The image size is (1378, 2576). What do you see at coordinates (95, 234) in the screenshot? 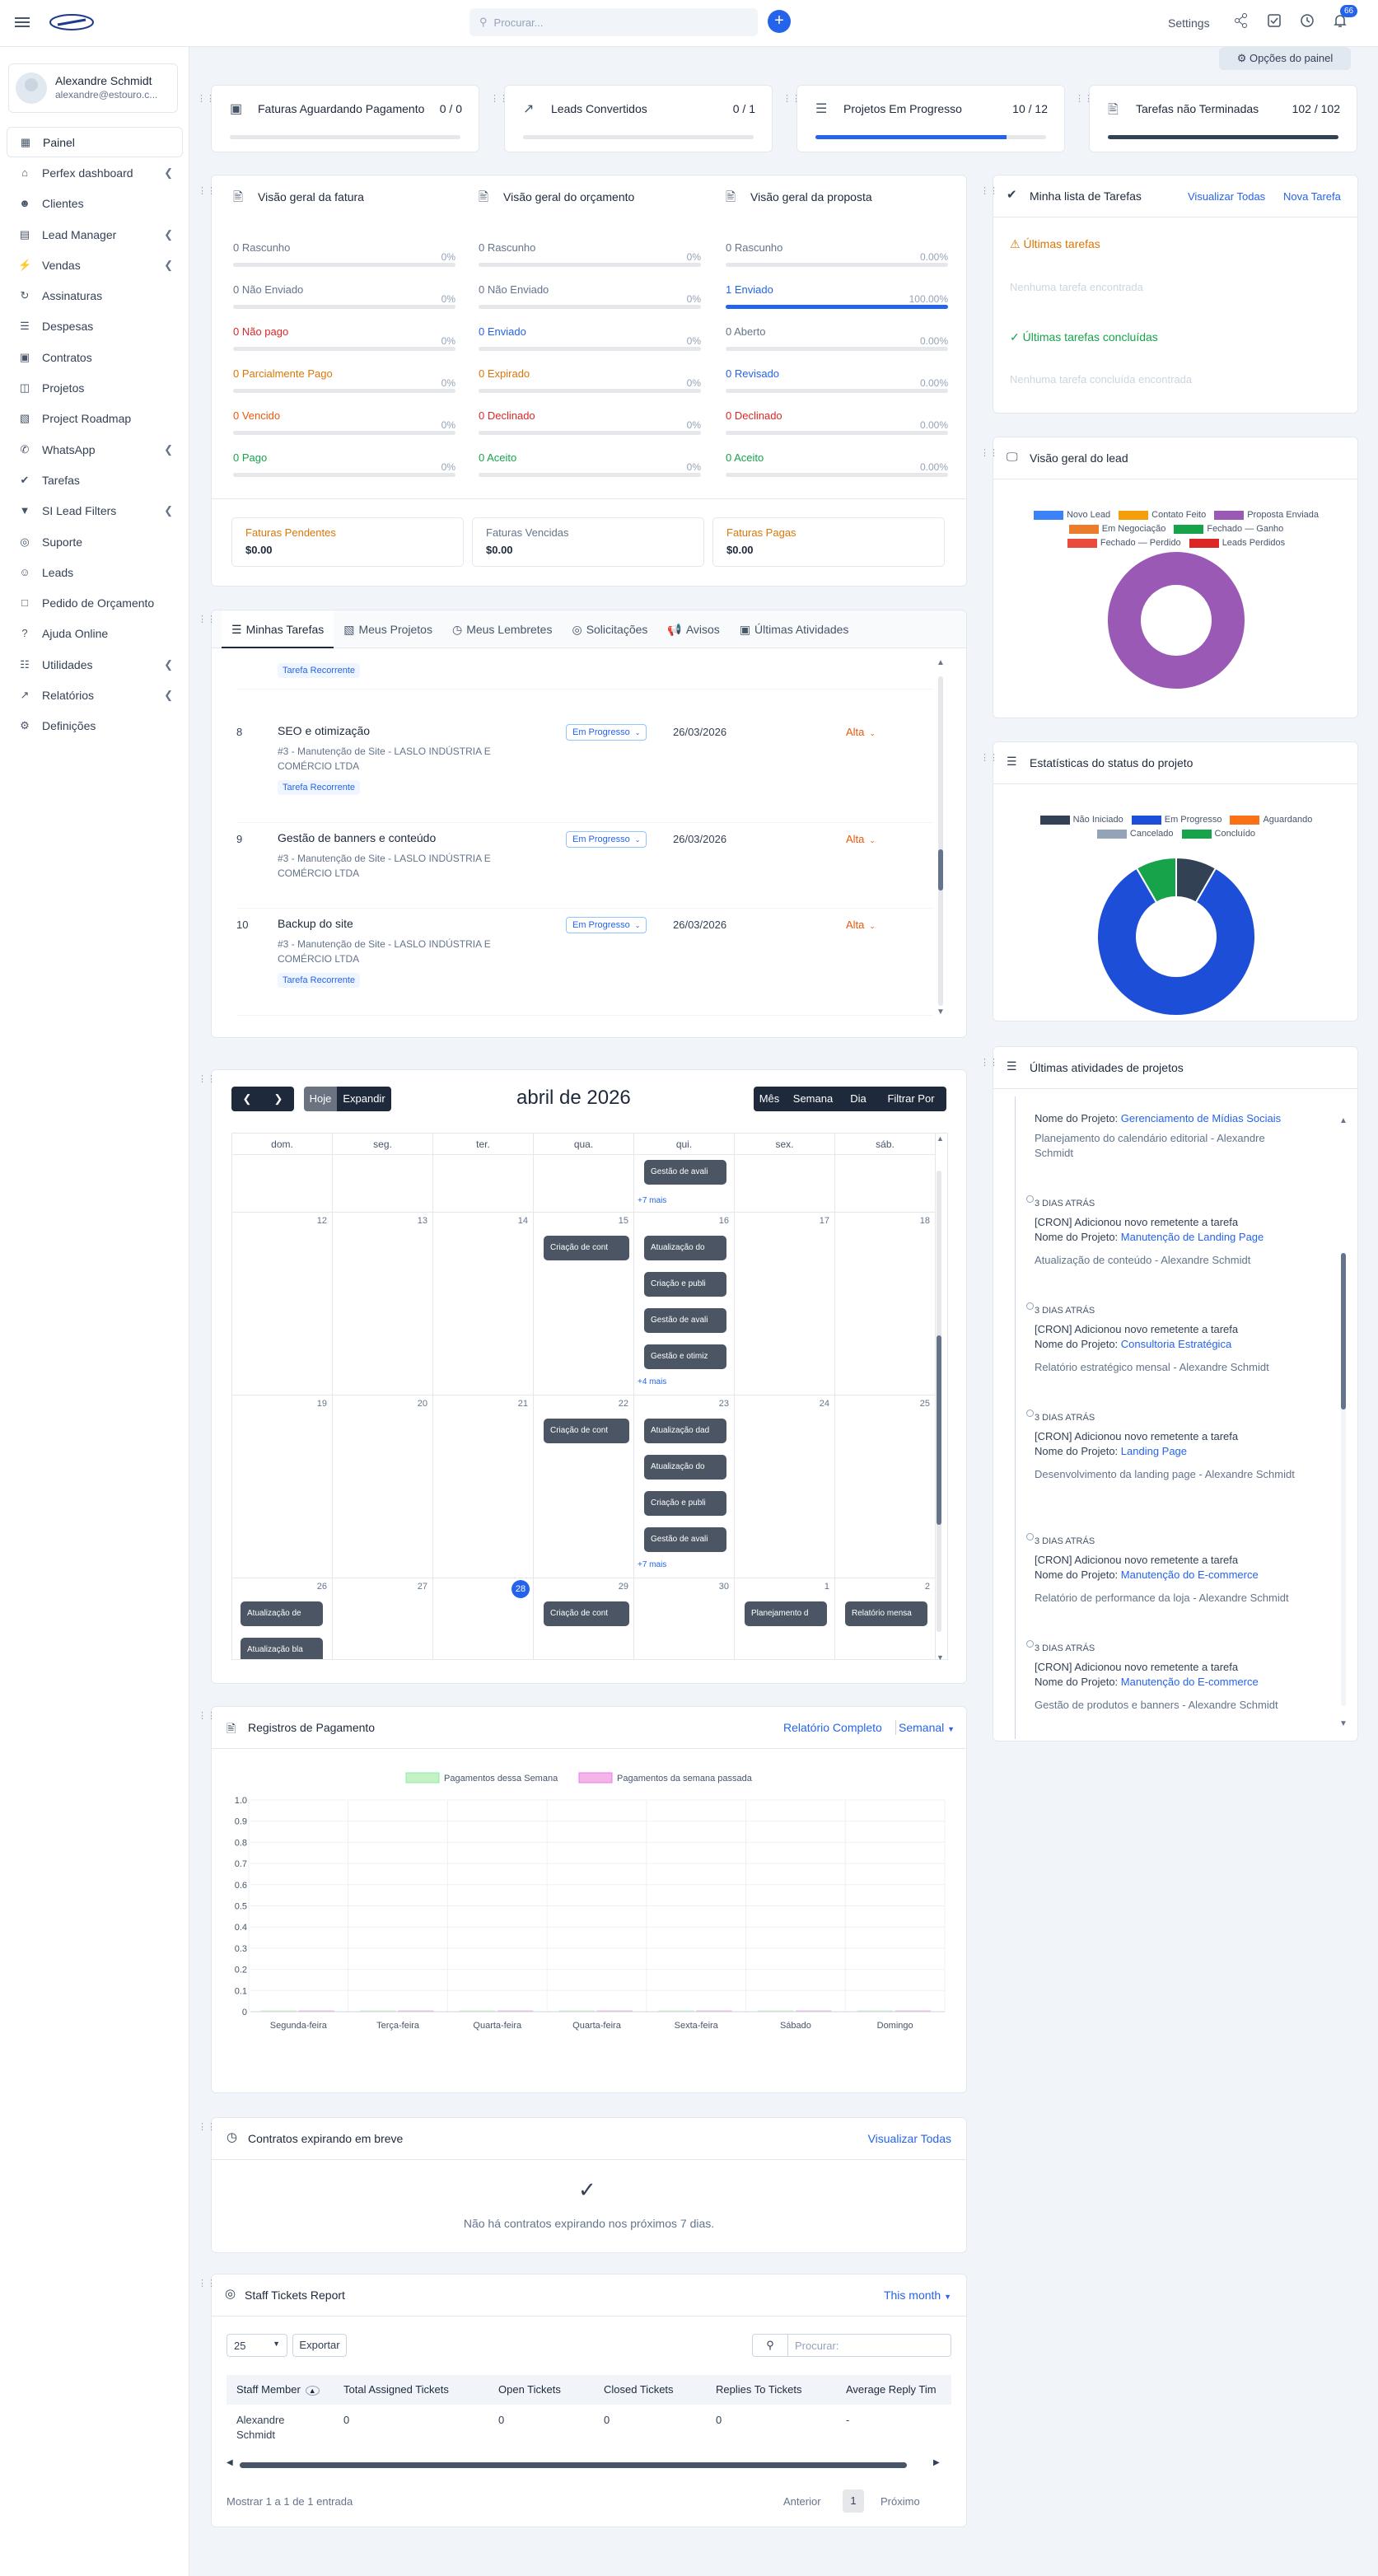
I see `sidebar-item-lead-manager: ▤ Lead Manager ❮` at bounding box center [95, 234].